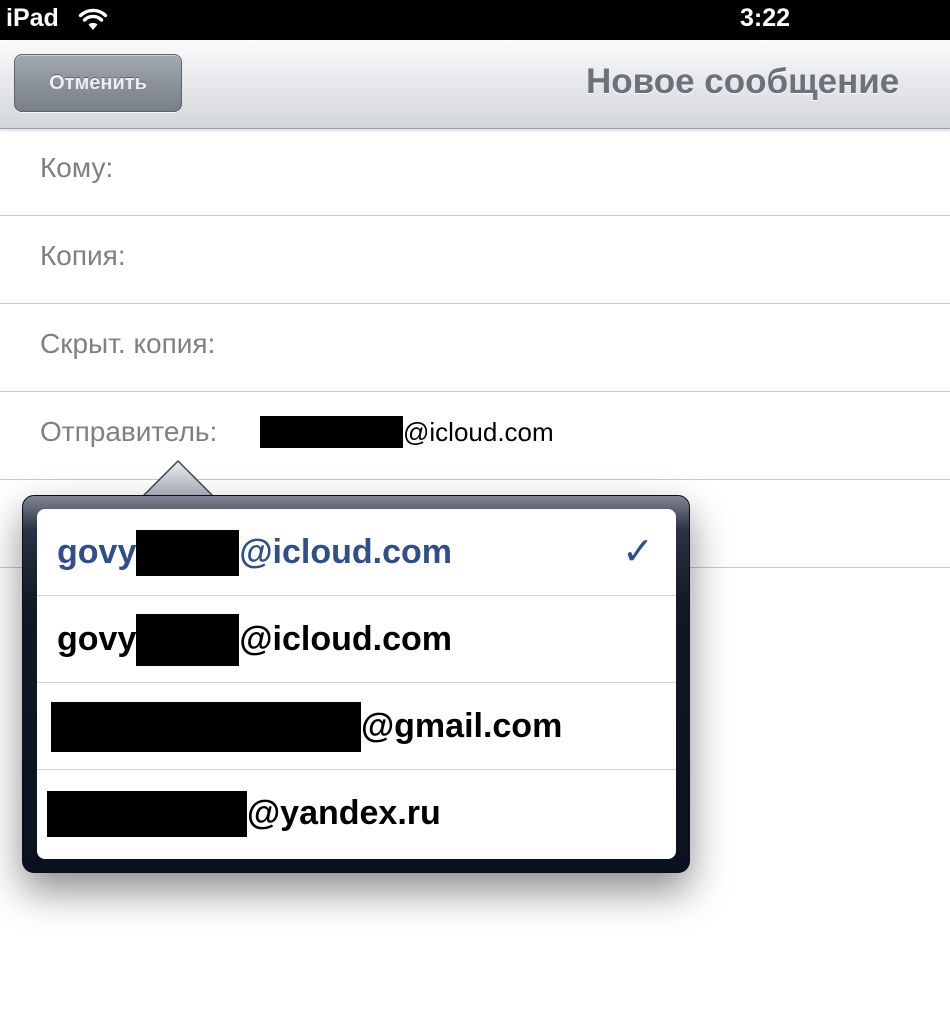 The width and height of the screenshot is (950, 1010). What do you see at coordinates (77, 167) in the screenshot?
I see `to-label: Кому:` at bounding box center [77, 167].